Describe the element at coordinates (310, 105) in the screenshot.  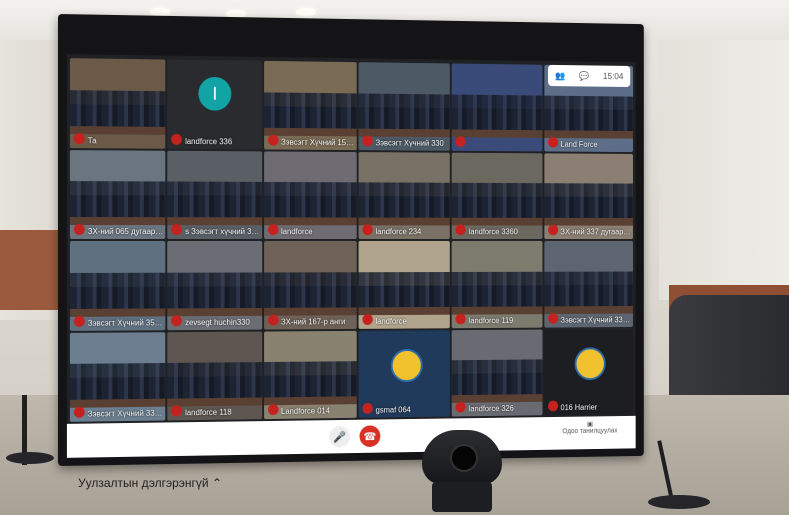
I see `participant-tile: Зэвсэгт Хүчний 150-р анги` at that location.